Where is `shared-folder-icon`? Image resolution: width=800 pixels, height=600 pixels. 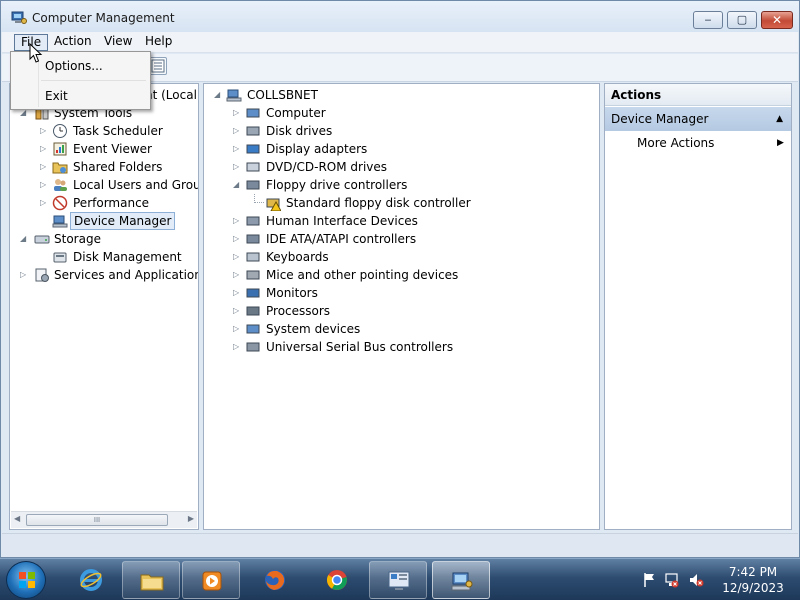
shared-folder-icon is located at coordinates (60, 168).